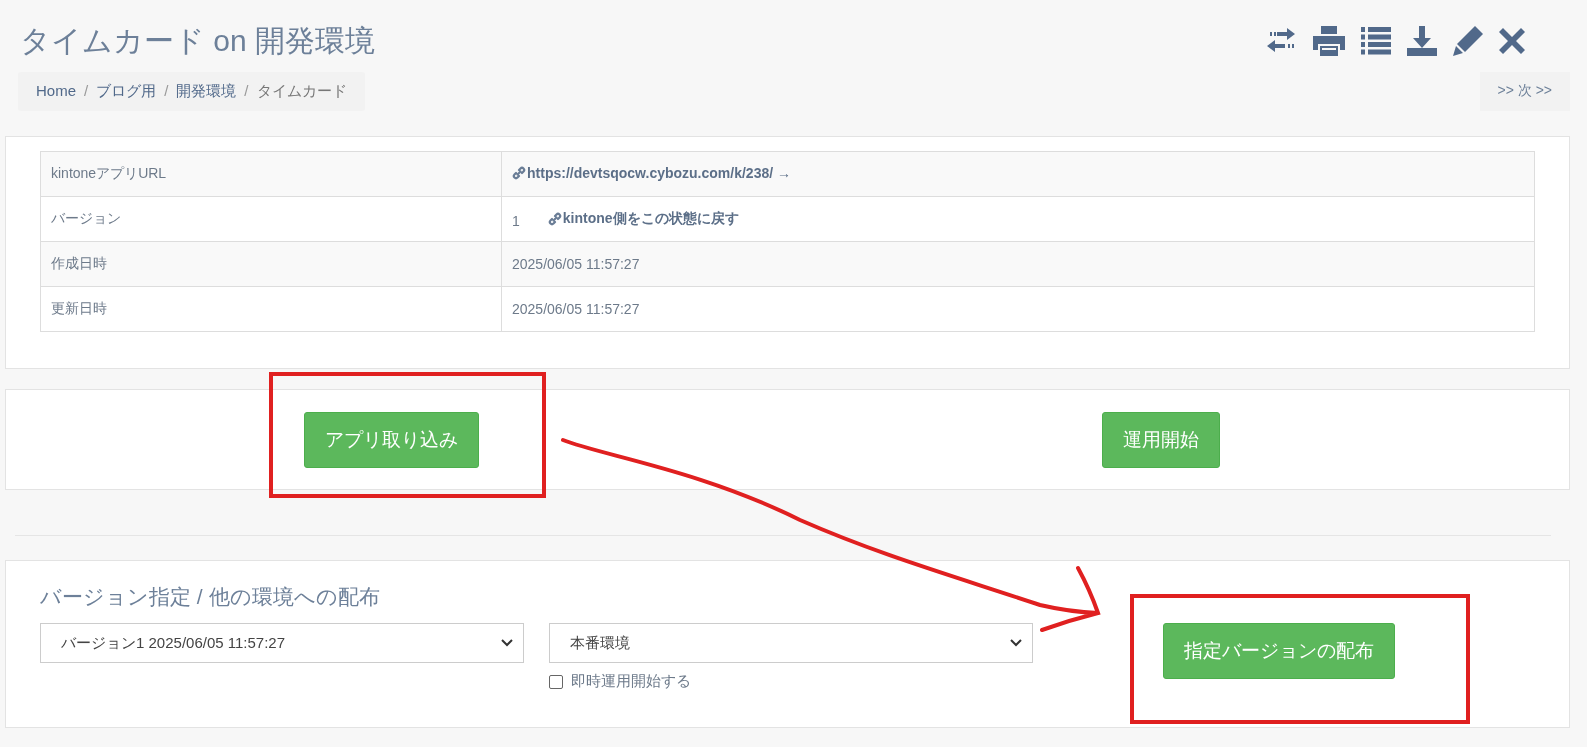  What do you see at coordinates (271, 219) in the screenshot?
I see `table-cell: バージョン` at bounding box center [271, 219].